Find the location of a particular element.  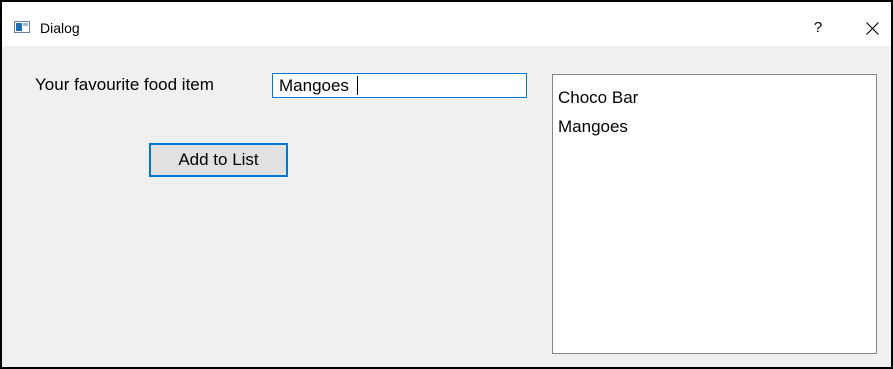

list-item: Mangoes is located at coordinates (714, 126).